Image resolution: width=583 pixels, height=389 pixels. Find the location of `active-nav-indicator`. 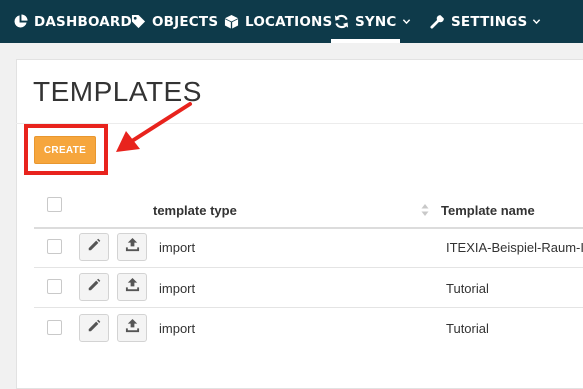

active-nav-indicator is located at coordinates (365, 41).